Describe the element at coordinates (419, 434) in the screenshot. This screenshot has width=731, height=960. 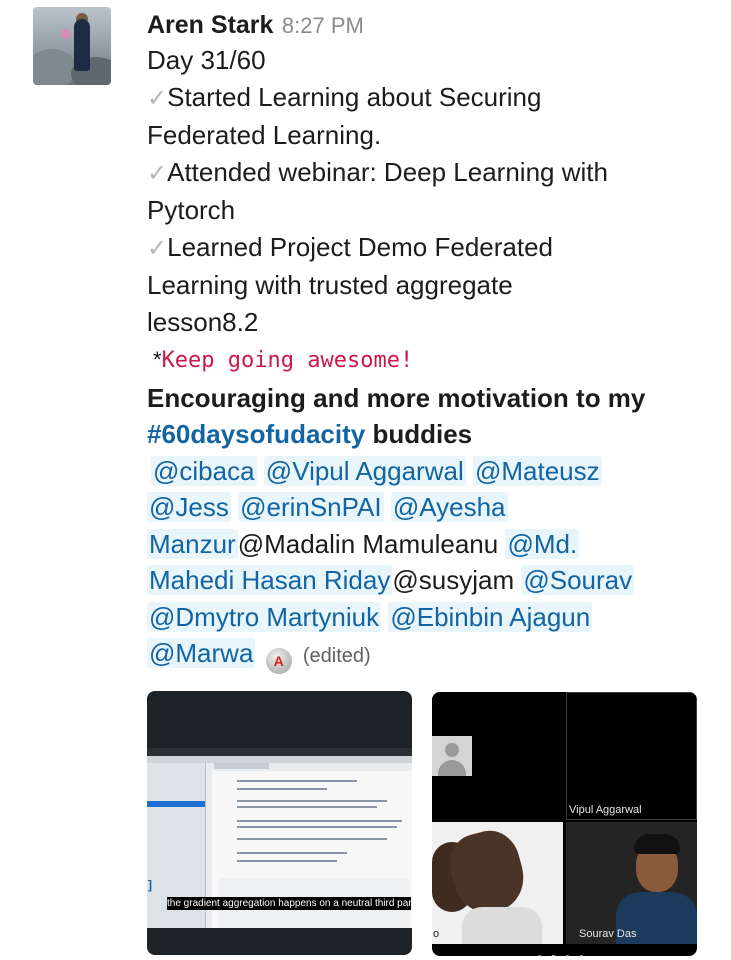
I see `bold-text: buddies` at that location.